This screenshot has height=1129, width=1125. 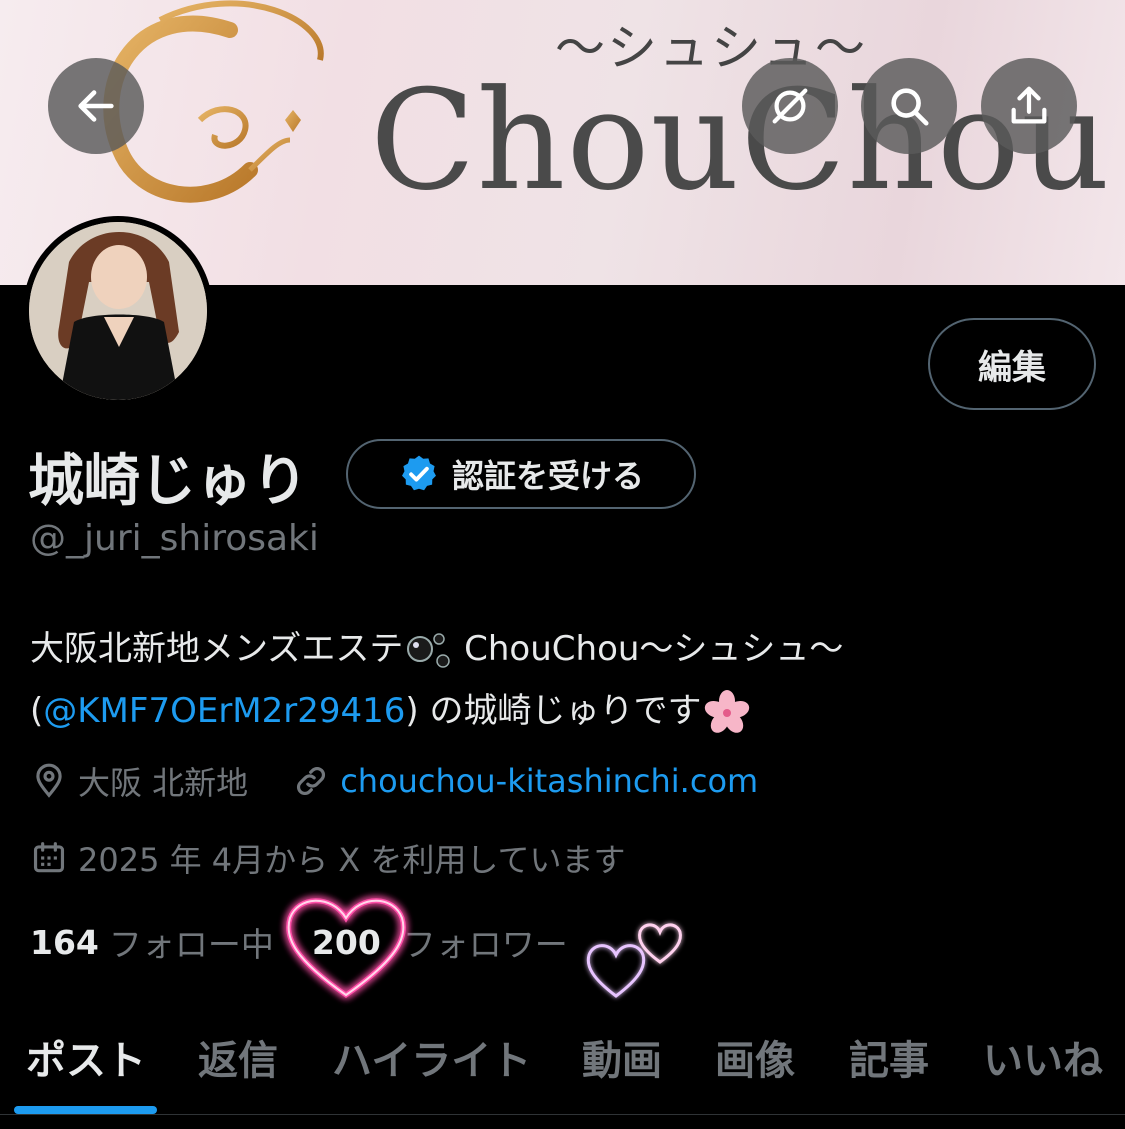 I want to click on search-icon, so click(x=910, y=107).